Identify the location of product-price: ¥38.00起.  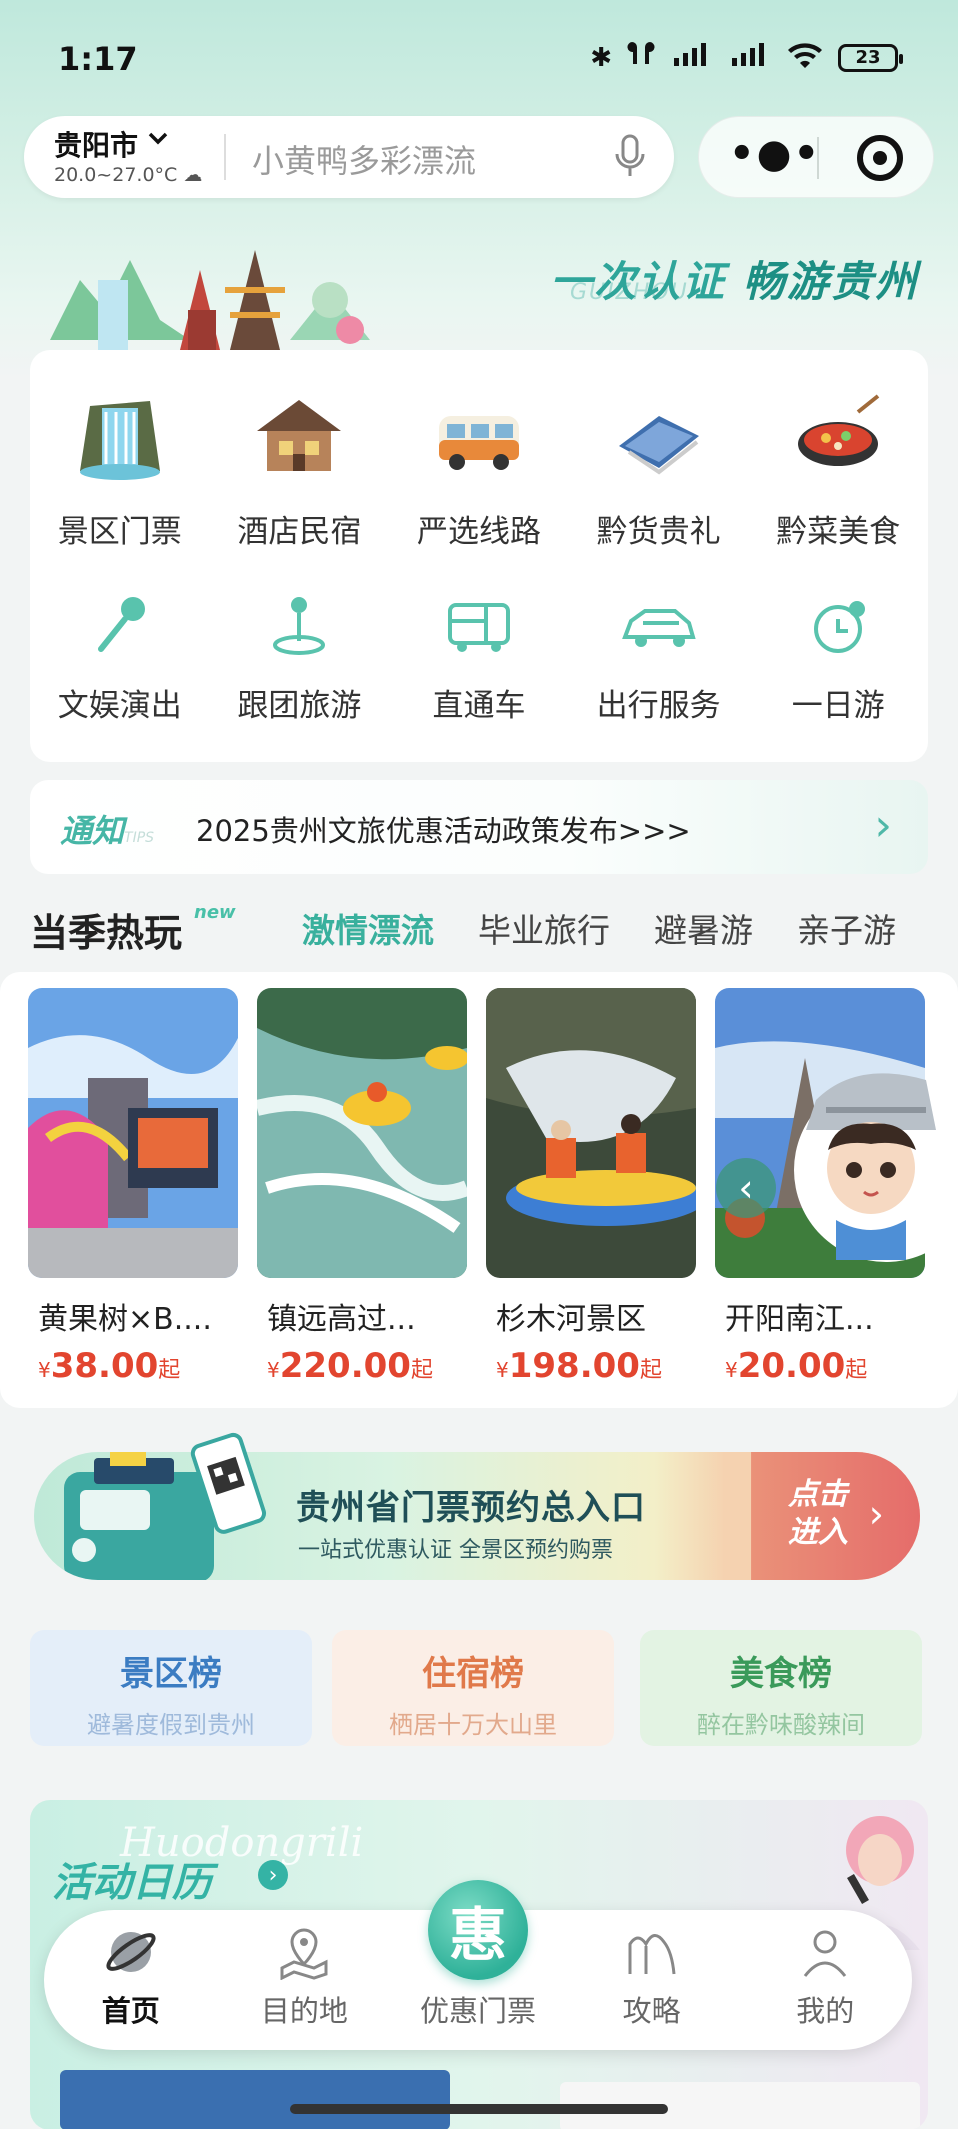
(138, 1366).